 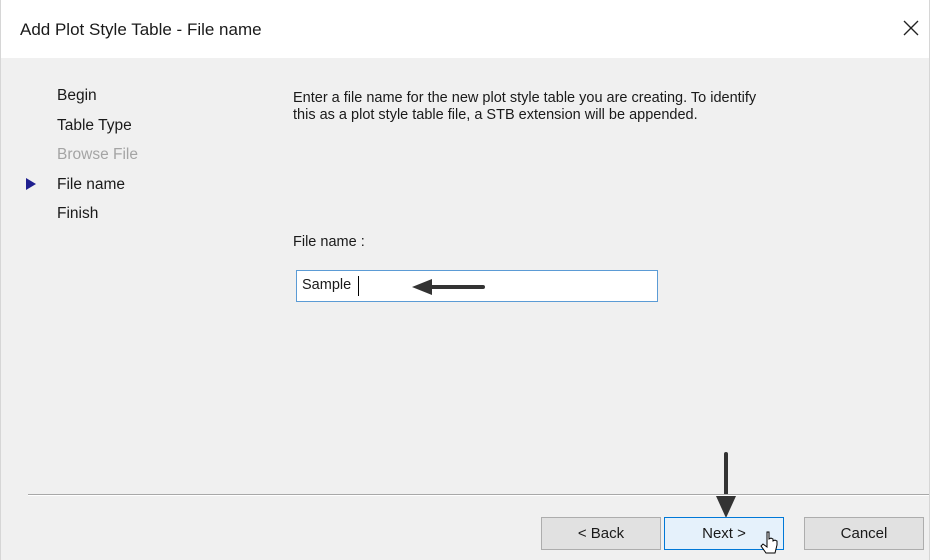 What do you see at coordinates (77, 95) in the screenshot?
I see `step-begin: Begin` at bounding box center [77, 95].